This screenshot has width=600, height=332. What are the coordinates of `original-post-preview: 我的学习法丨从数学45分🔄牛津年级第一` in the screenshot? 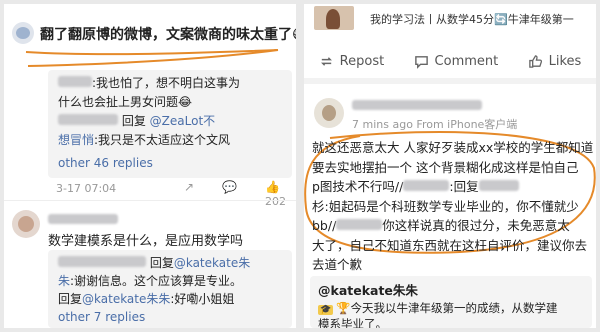 It's located at (450, 21).